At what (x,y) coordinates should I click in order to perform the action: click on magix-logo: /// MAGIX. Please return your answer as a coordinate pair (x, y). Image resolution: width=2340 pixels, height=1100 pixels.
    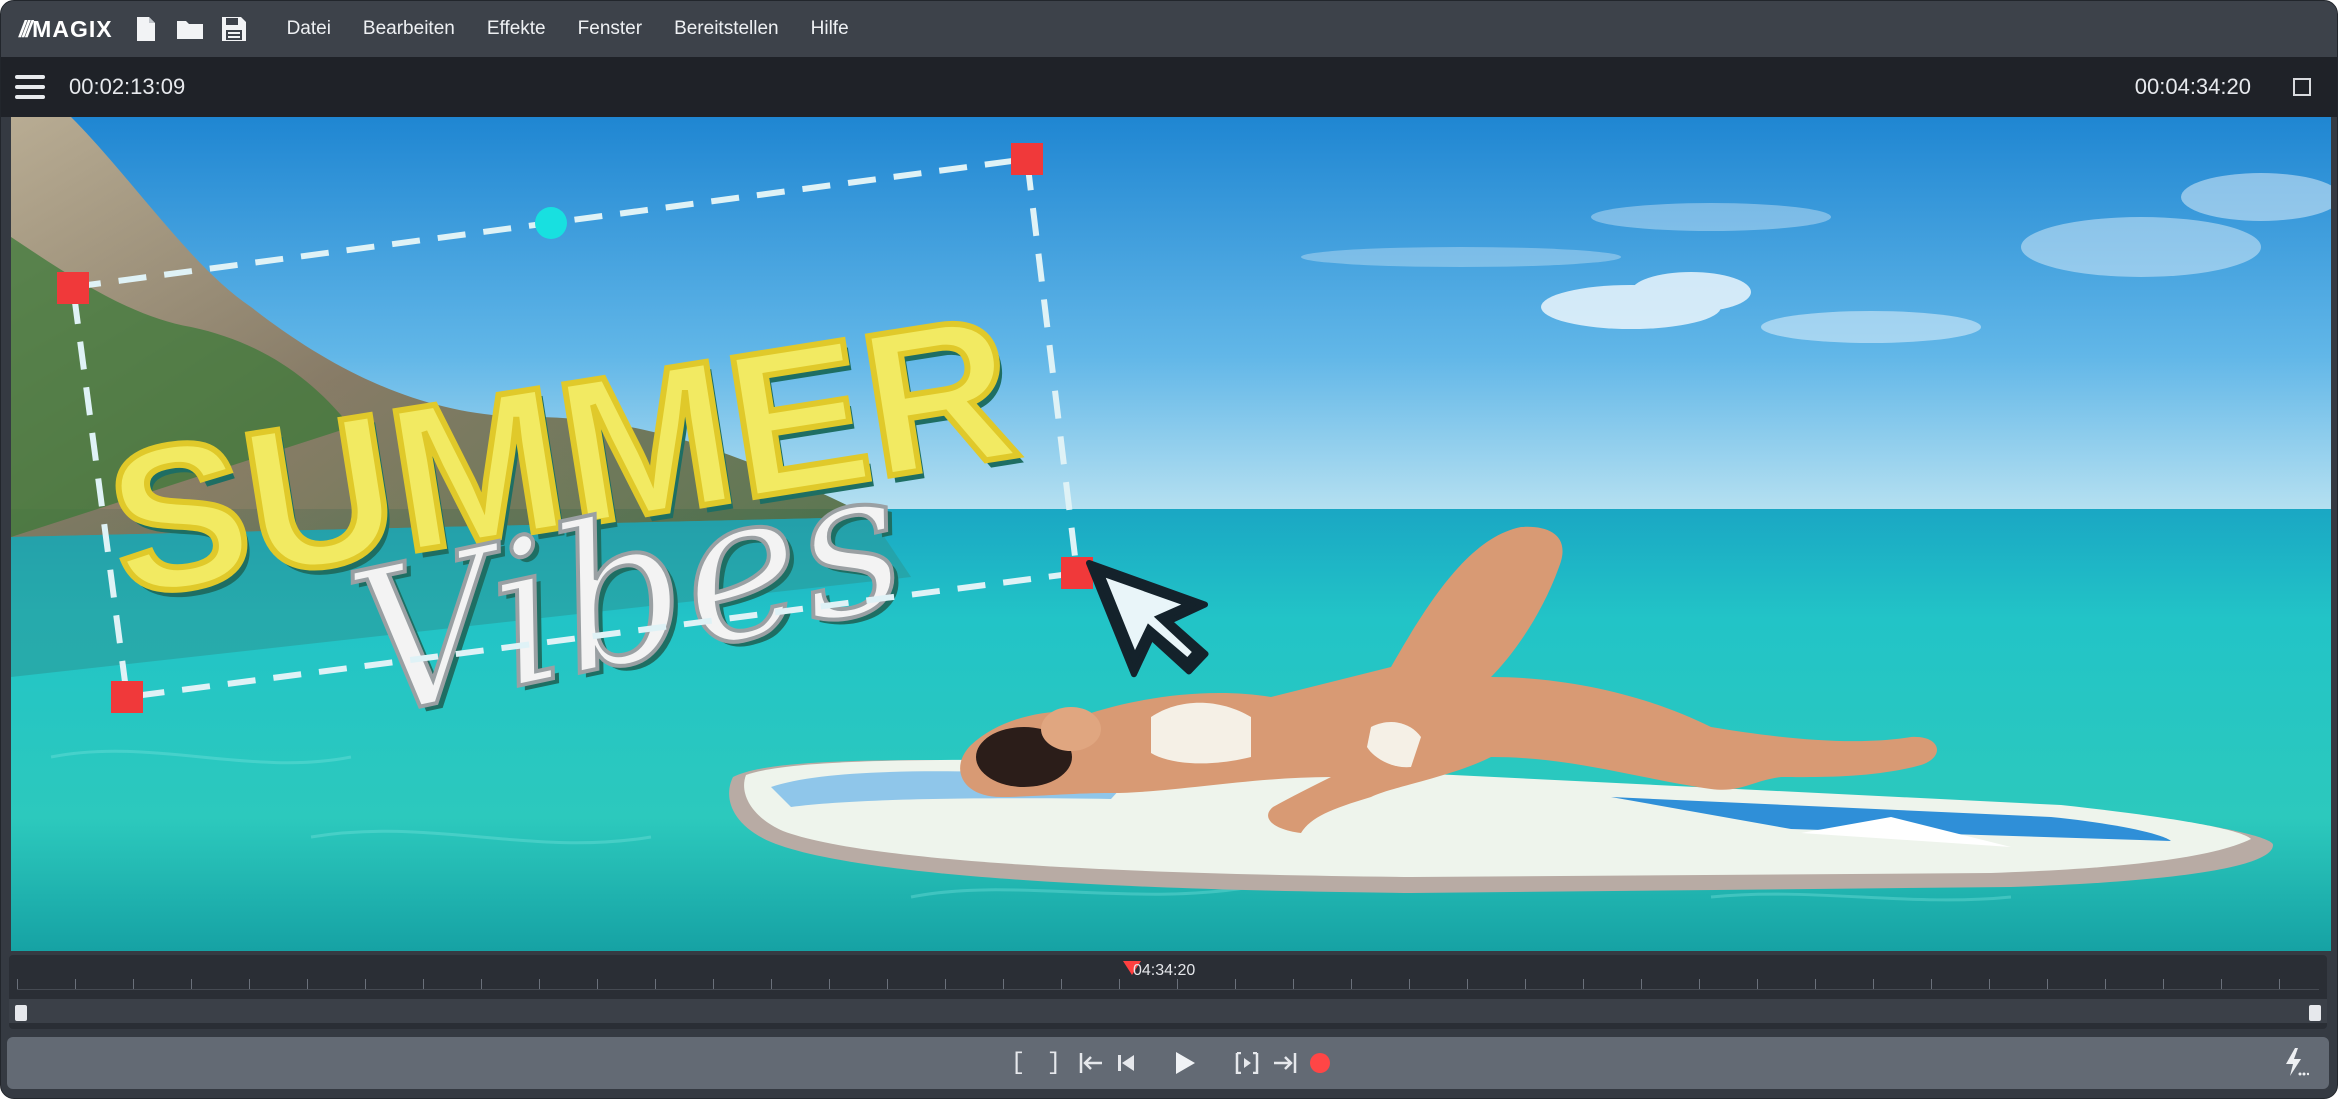
    Looking at the image, I should click on (66, 28).